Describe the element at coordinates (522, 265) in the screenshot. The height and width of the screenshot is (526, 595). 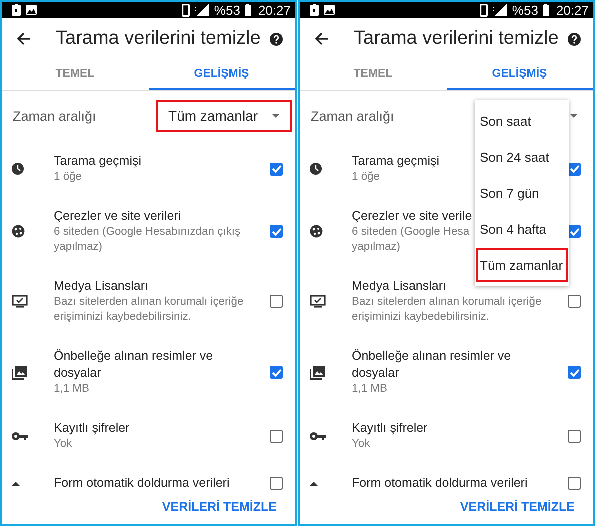
I see `menu-option: Tüm zamanlar` at that location.